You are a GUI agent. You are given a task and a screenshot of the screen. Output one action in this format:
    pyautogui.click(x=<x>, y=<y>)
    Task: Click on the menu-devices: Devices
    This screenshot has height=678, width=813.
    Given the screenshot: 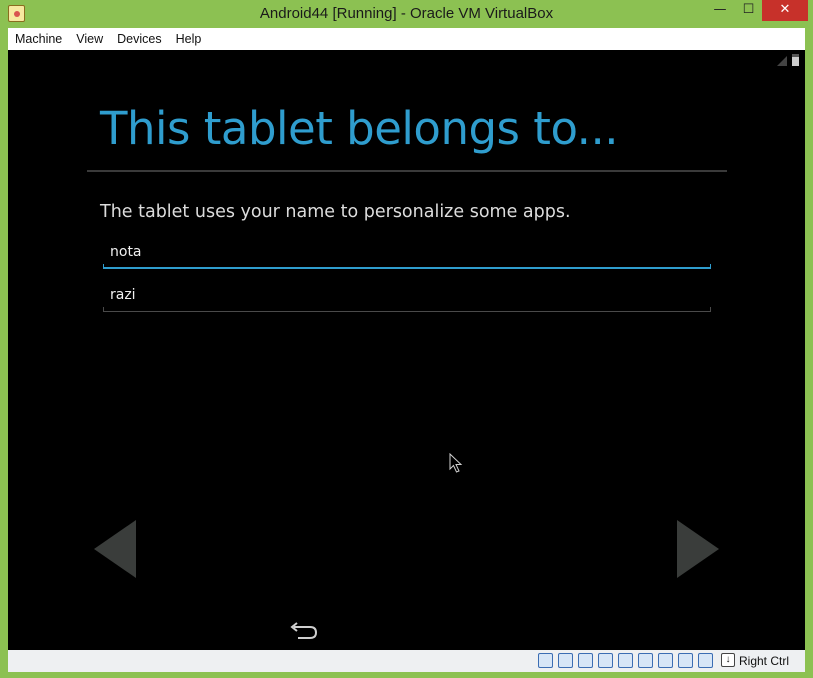 What is the action you would take?
    pyautogui.click(x=139, y=39)
    